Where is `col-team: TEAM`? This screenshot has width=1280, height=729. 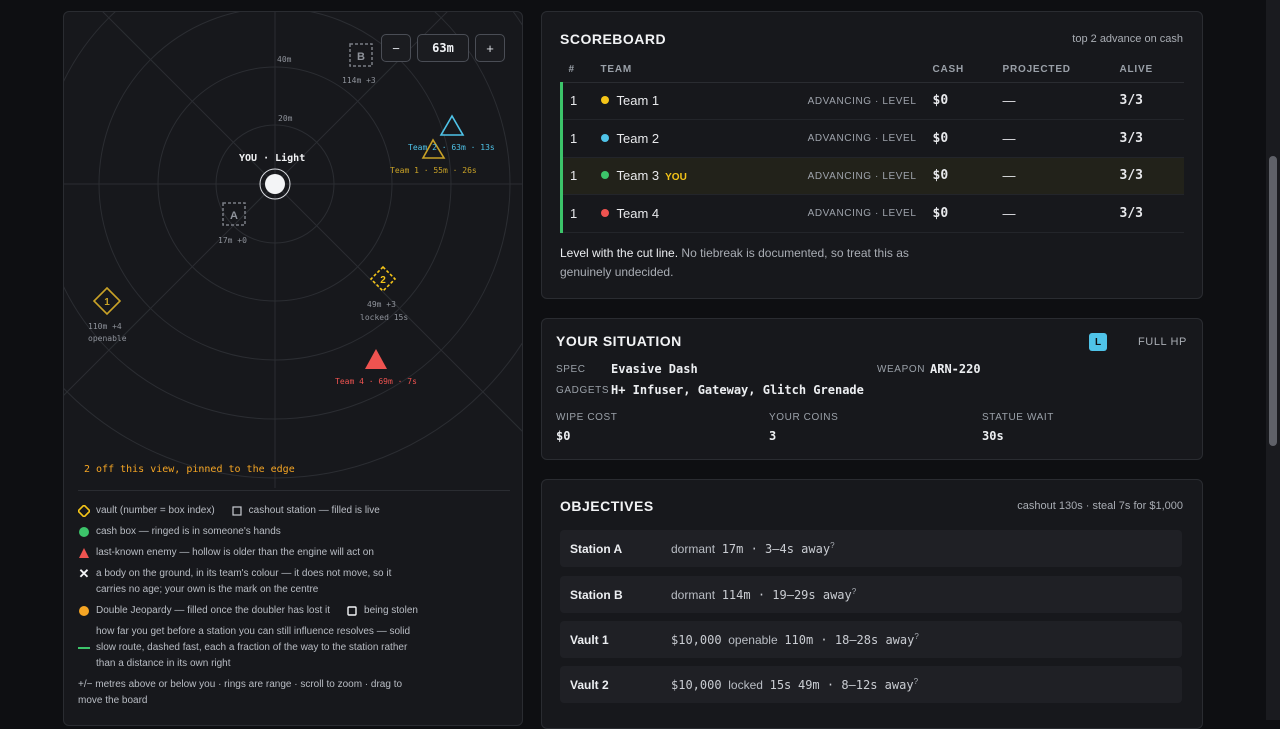 col-team: TEAM is located at coordinates (766, 70).